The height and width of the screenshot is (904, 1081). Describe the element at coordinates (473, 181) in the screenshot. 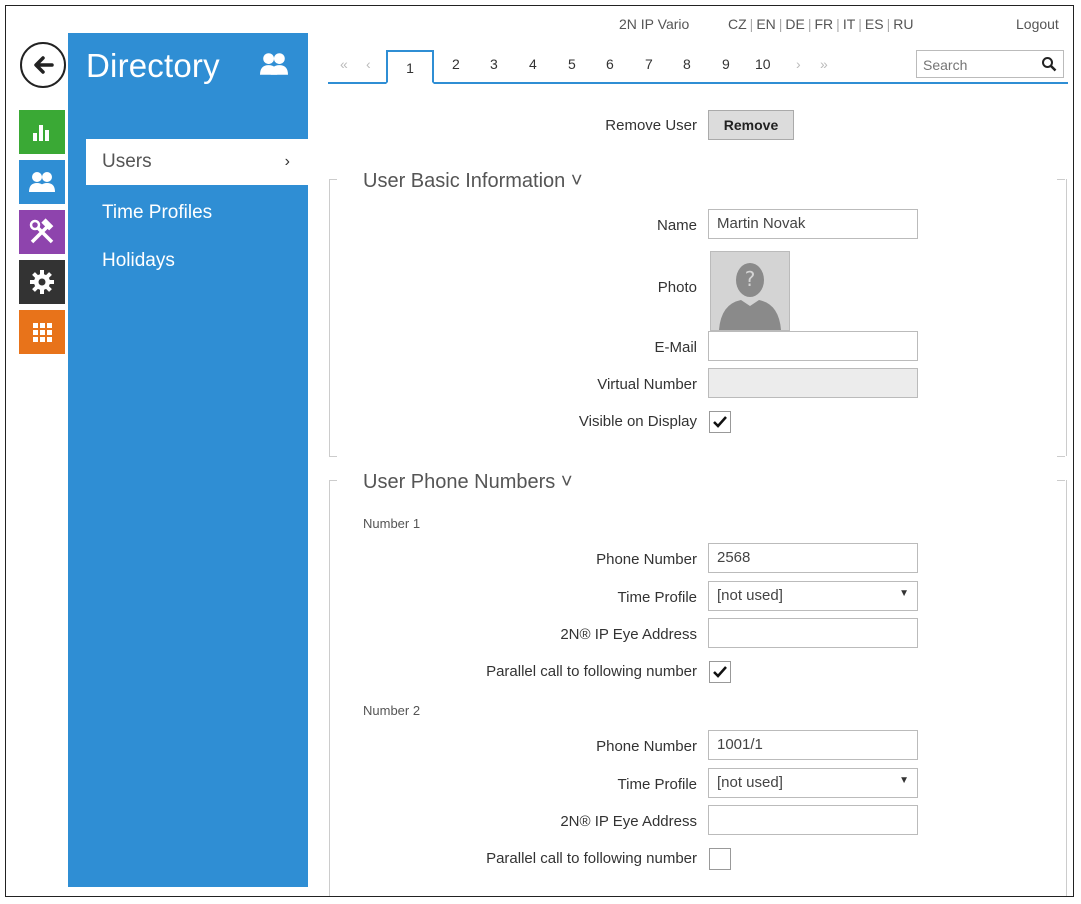

I see `basic-info-title: User Basic Information ˅` at that location.